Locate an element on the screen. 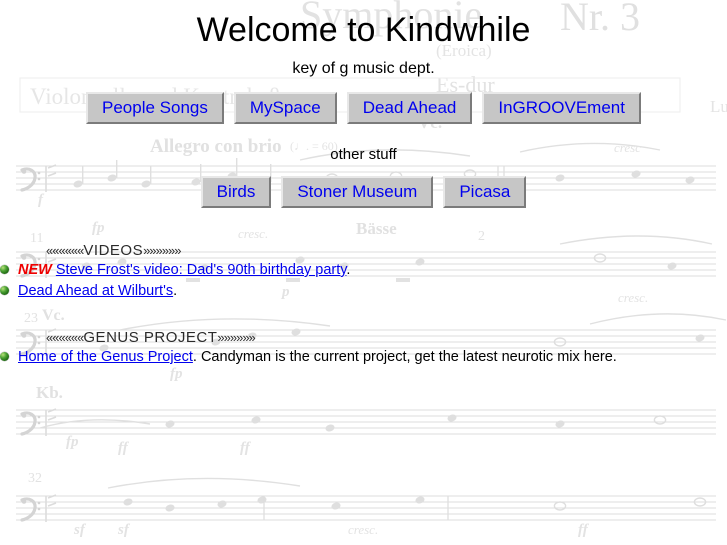  nav-button-ingroovement: InGROOVEment is located at coordinates (561, 108).